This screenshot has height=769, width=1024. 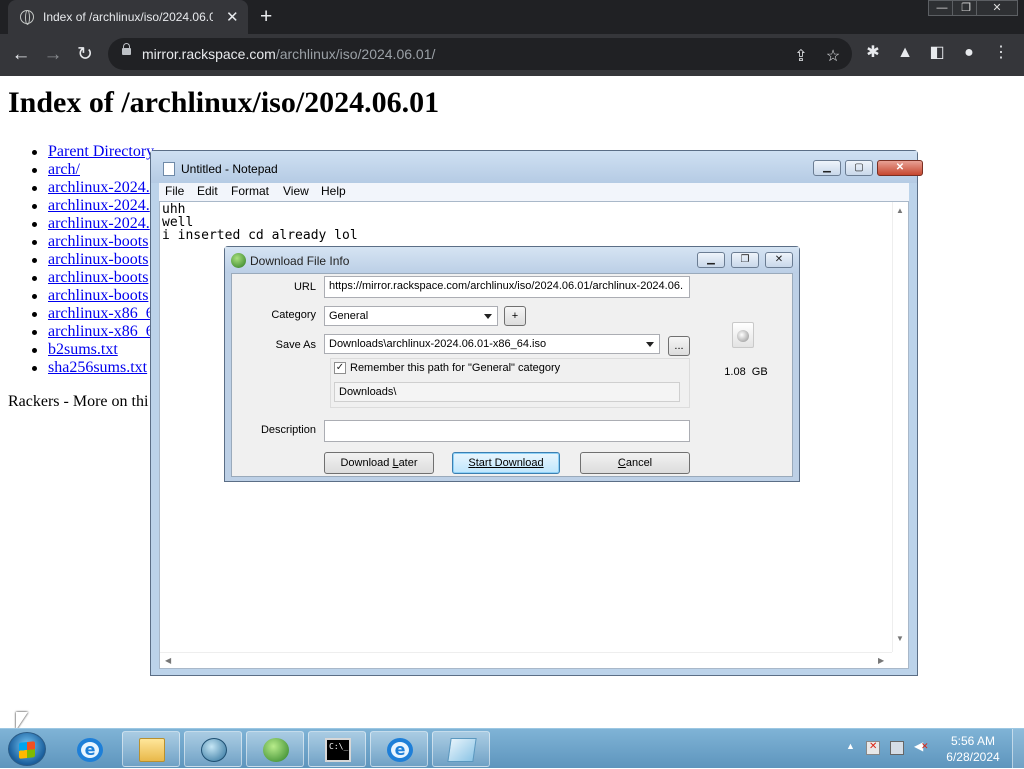 I want to click on directory-link: arch/, so click(x=64, y=169).